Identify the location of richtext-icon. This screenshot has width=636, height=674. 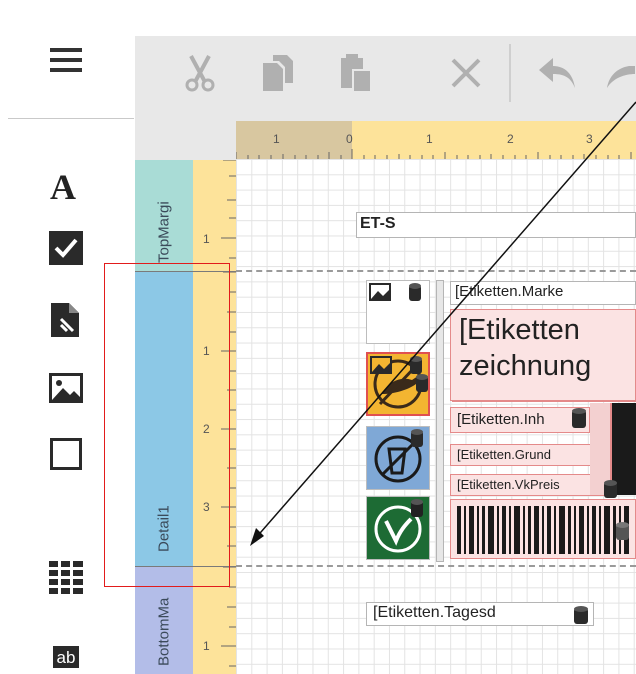
(65, 320).